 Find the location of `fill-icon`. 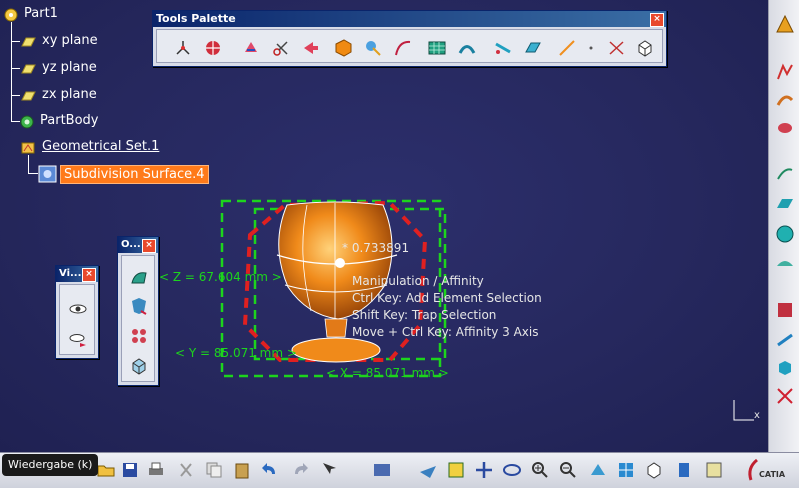

fill-icon is located at coordinates (785, 310).